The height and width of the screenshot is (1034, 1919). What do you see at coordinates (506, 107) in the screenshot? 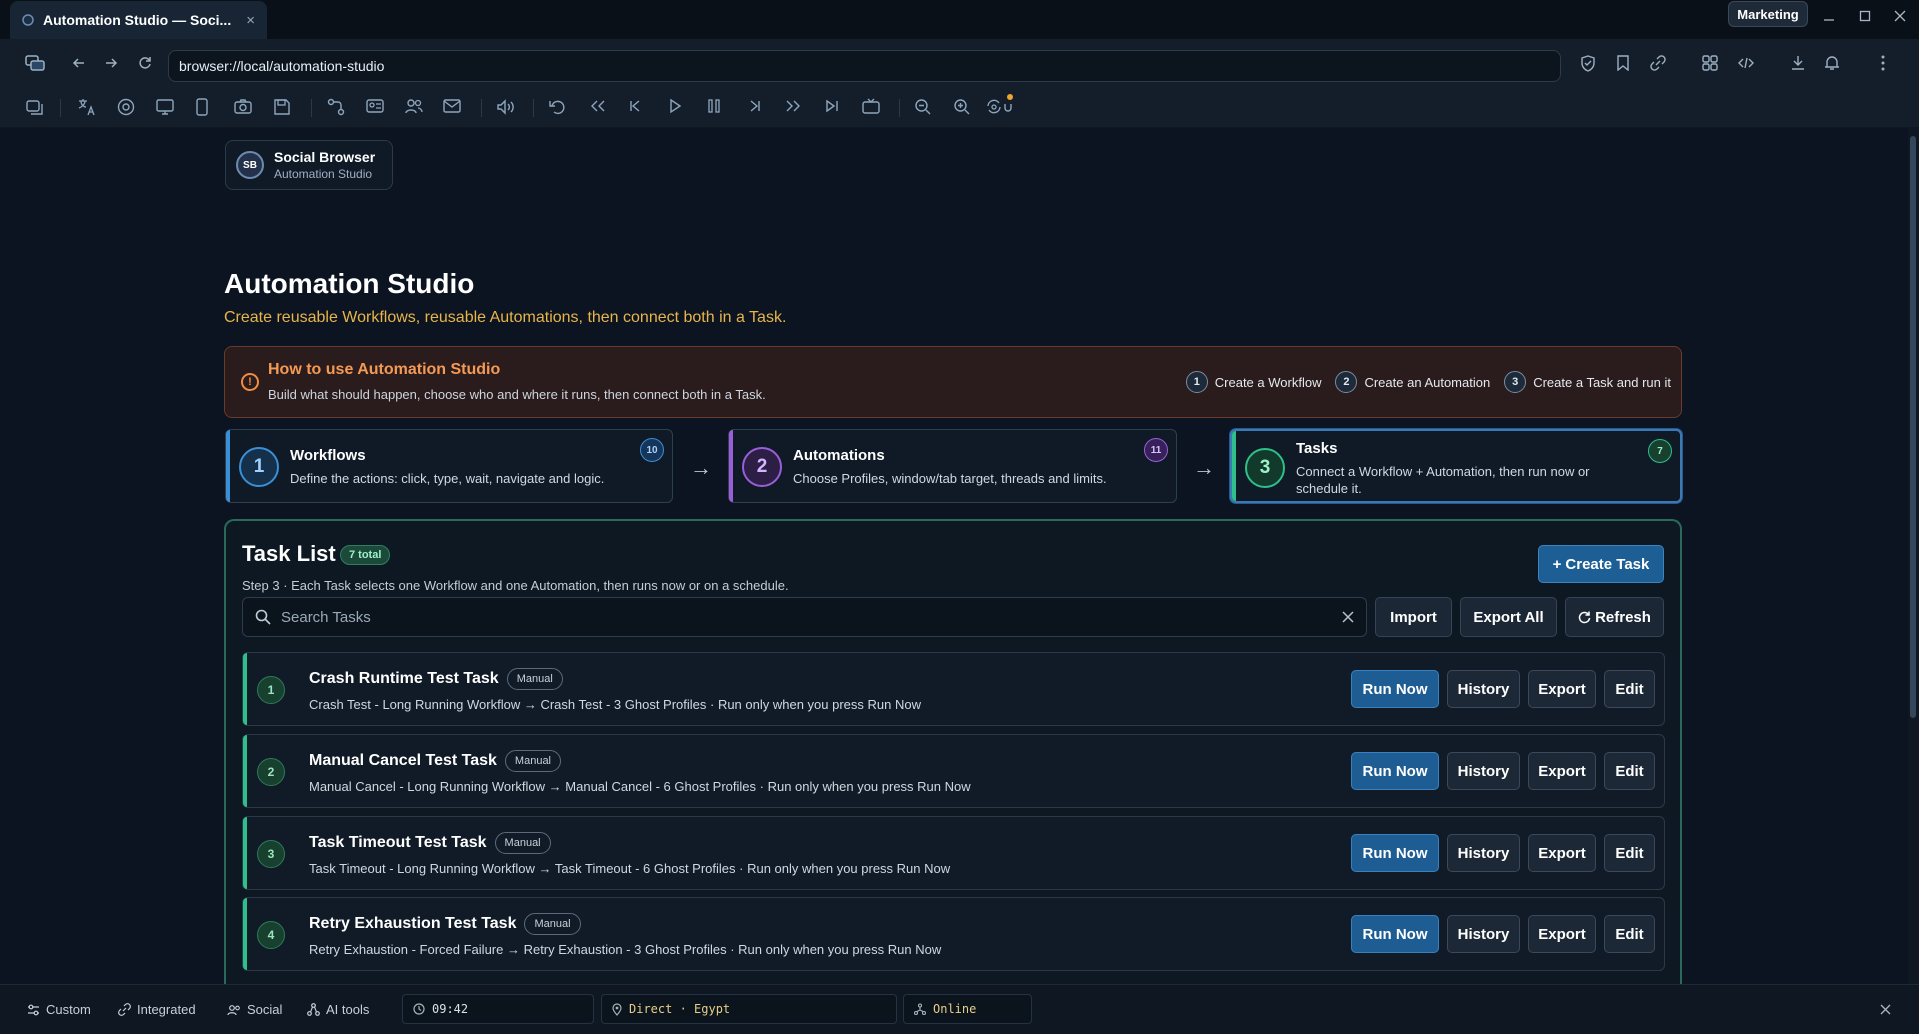
I see `volume-icon` at bounding box center [506, 107].